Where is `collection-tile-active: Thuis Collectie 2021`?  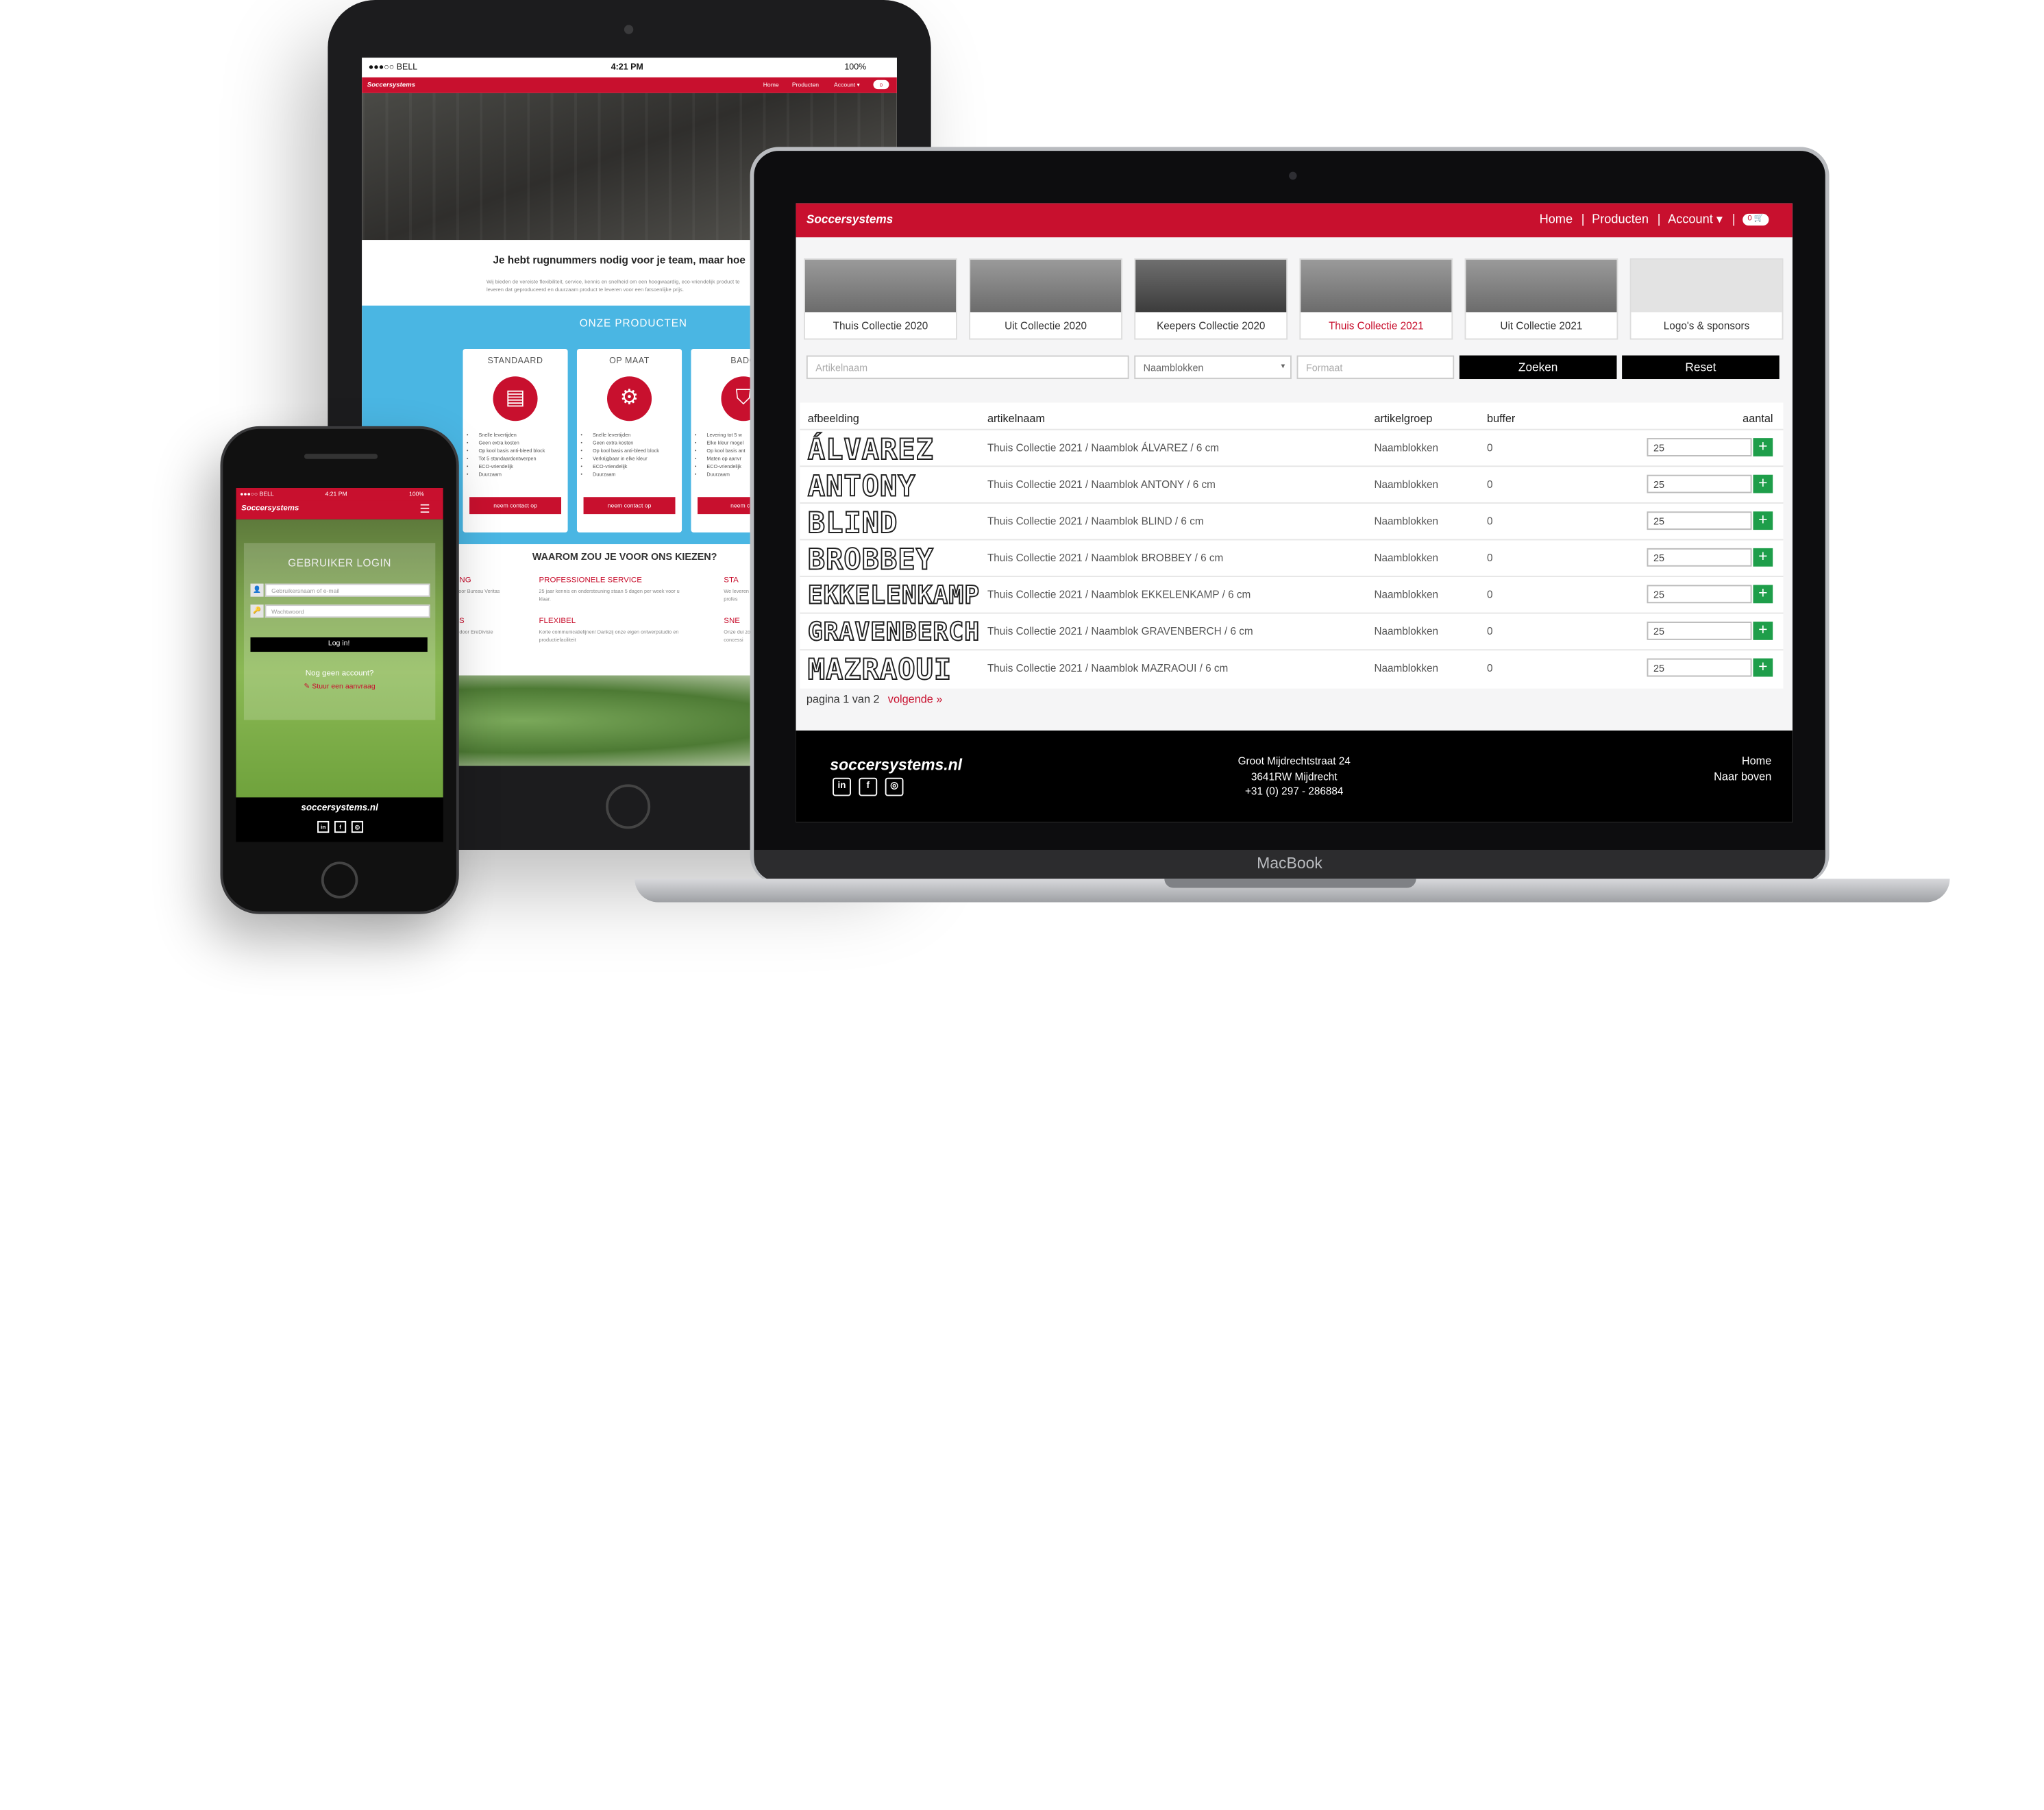
collection-tile-active: Thuis Collectie 2021 is located at coordinates (1376, 299).